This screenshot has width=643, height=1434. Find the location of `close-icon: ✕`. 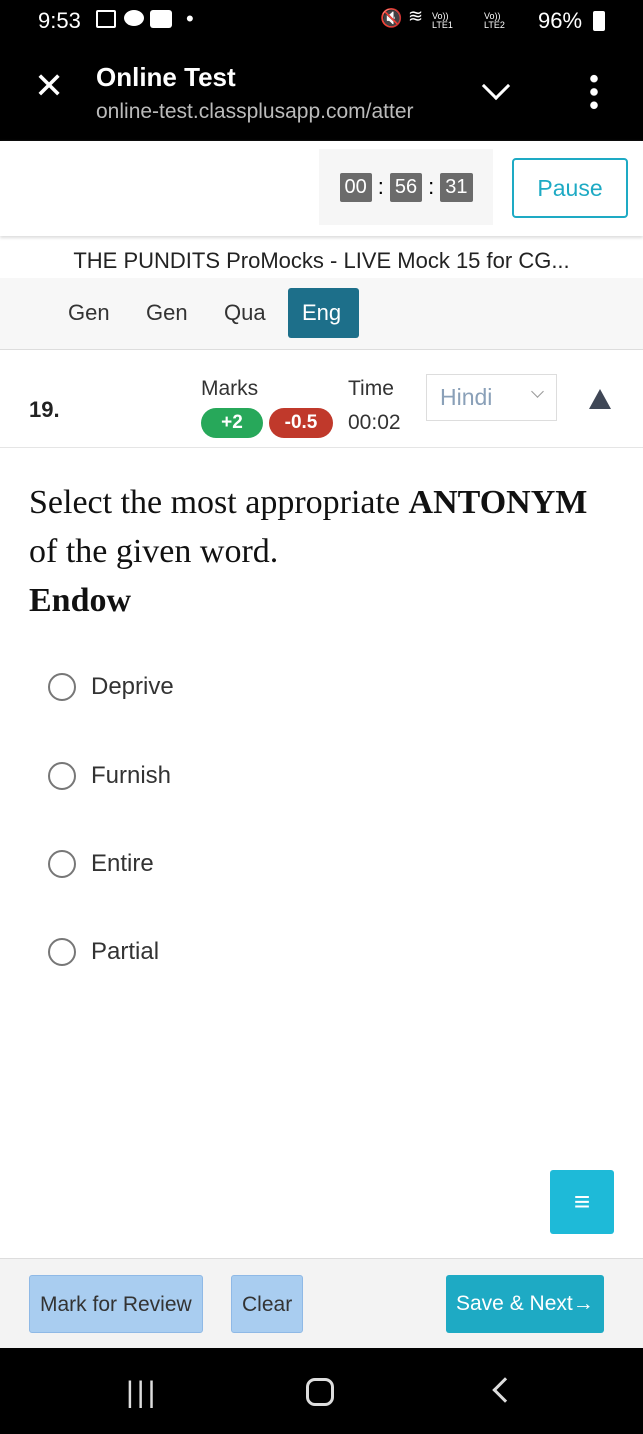

close-icon: ✕ is located at coordinates (49, 86).